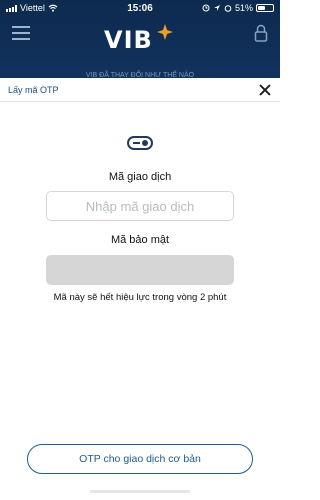  Describe the element at coordinates (128, 40) in the screenshot. I see `vib-logo: VIB` at that location.